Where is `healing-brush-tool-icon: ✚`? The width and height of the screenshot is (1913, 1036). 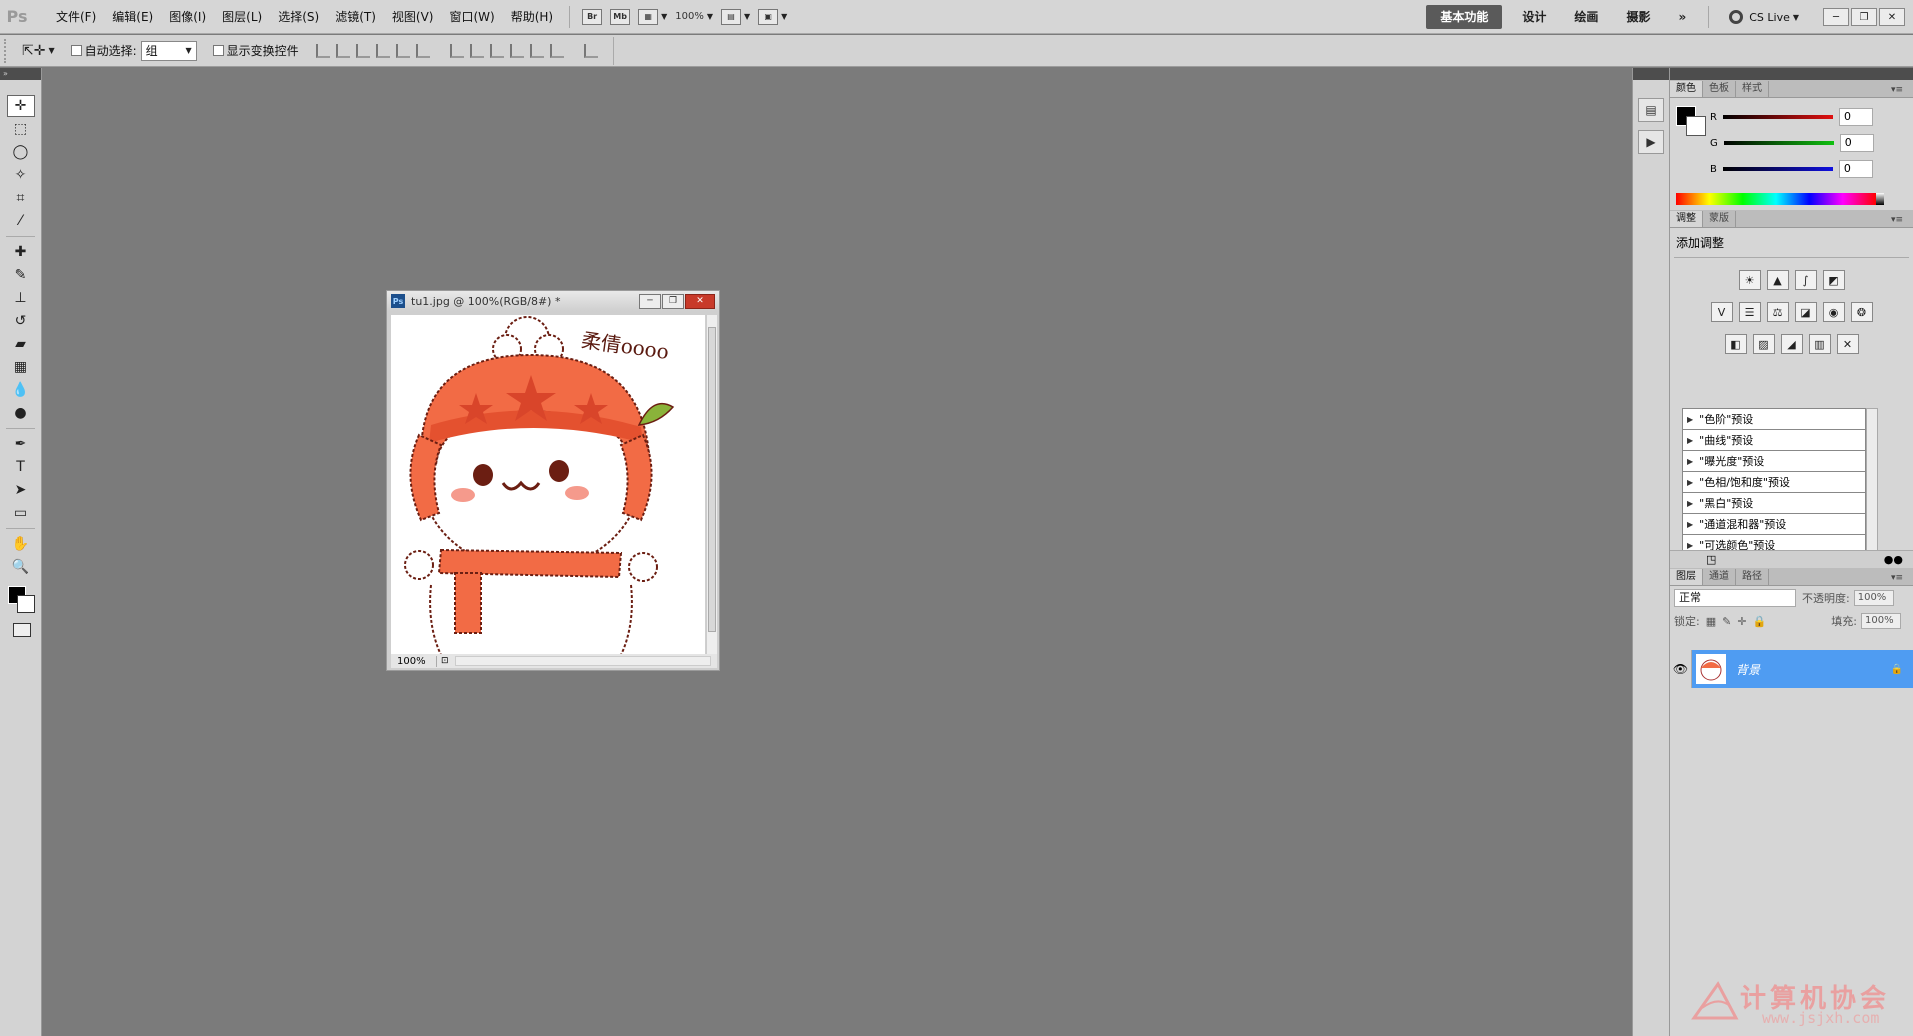 healing-brush-tool-icon: ✚ is located at coordinates (21, 252).